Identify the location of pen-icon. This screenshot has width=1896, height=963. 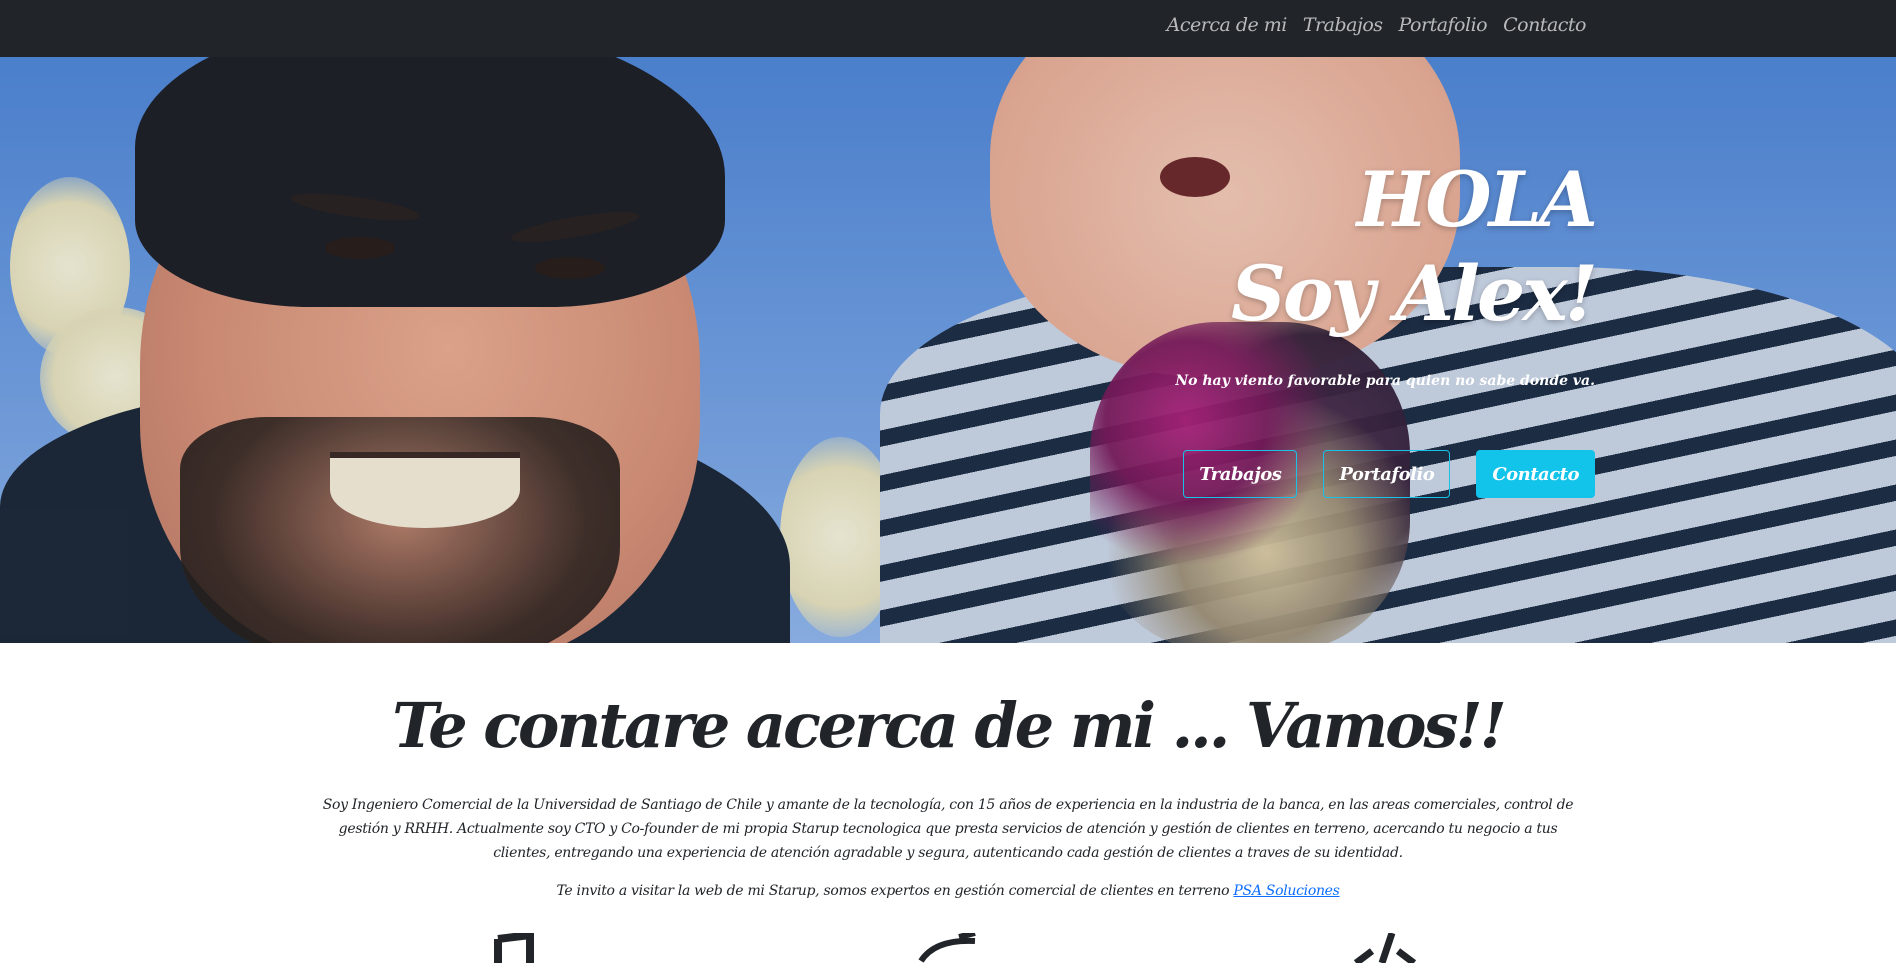
(947, 948).